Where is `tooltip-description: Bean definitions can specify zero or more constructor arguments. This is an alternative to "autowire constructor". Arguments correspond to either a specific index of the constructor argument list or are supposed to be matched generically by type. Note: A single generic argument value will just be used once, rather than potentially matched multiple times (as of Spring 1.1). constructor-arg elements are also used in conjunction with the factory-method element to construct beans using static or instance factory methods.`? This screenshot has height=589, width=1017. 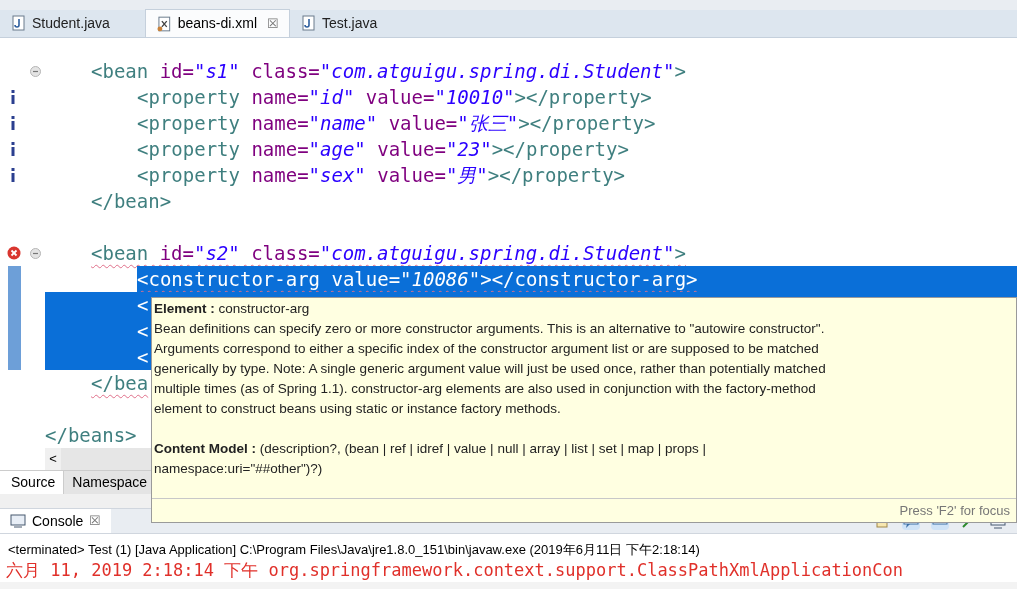 tooltip-description: Bean definitions can specify zero or more constructor arguments. This is an alternative to "autowire constructor". Arguments correspond to either a specific index of the constructor argument list or are supposed to be matched generically by type. Note: A single generic argument value will just be used once, rather than potentially matched multiple times (as of Spring 1.1). constructor-arg elements are also used in conjunction with the factory-method element to construct beans using static or instance factory methods. is located at coordinates (490, 369).